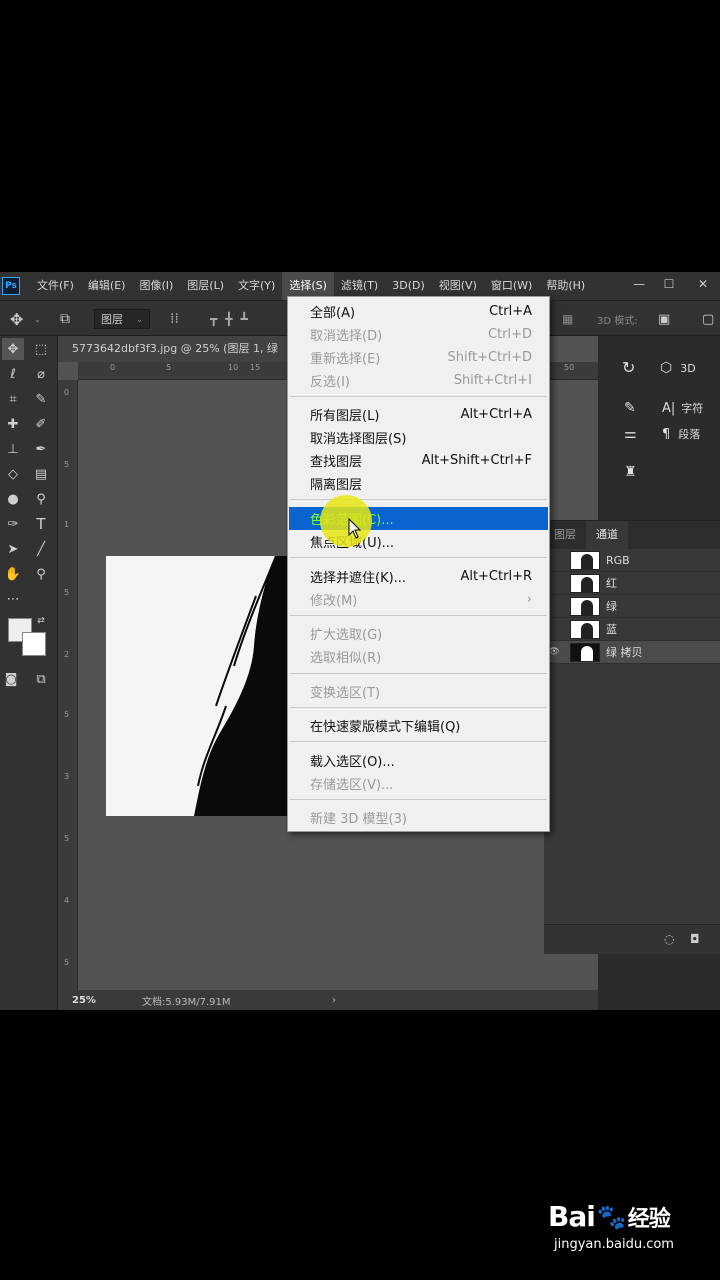 Image resolution: width=720 pixels, height=1280 pixels. Describe the element at coordinates (107, 286) in the screenshot. I see `menu-edit: 编辑(E)` at that location.